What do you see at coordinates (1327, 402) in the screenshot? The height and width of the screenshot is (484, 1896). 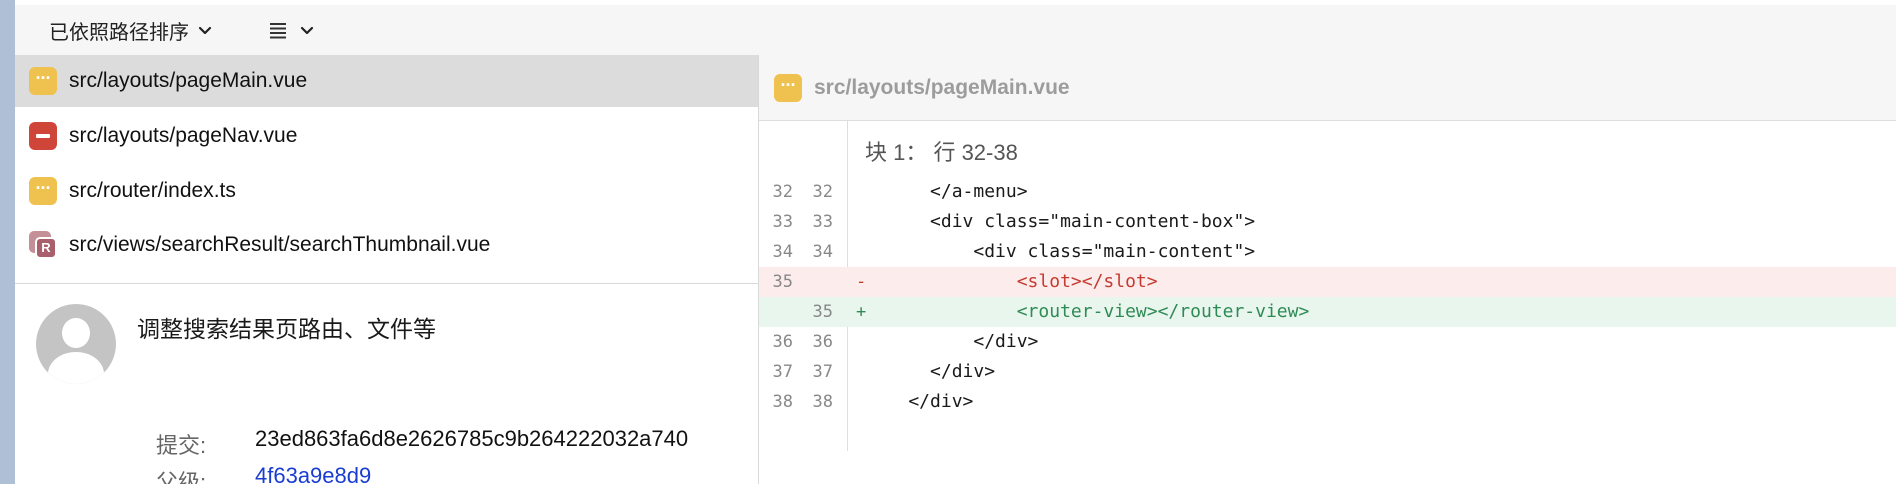 I see `diff-line: 38 38 </div>` at bounding box center [1327, 402].